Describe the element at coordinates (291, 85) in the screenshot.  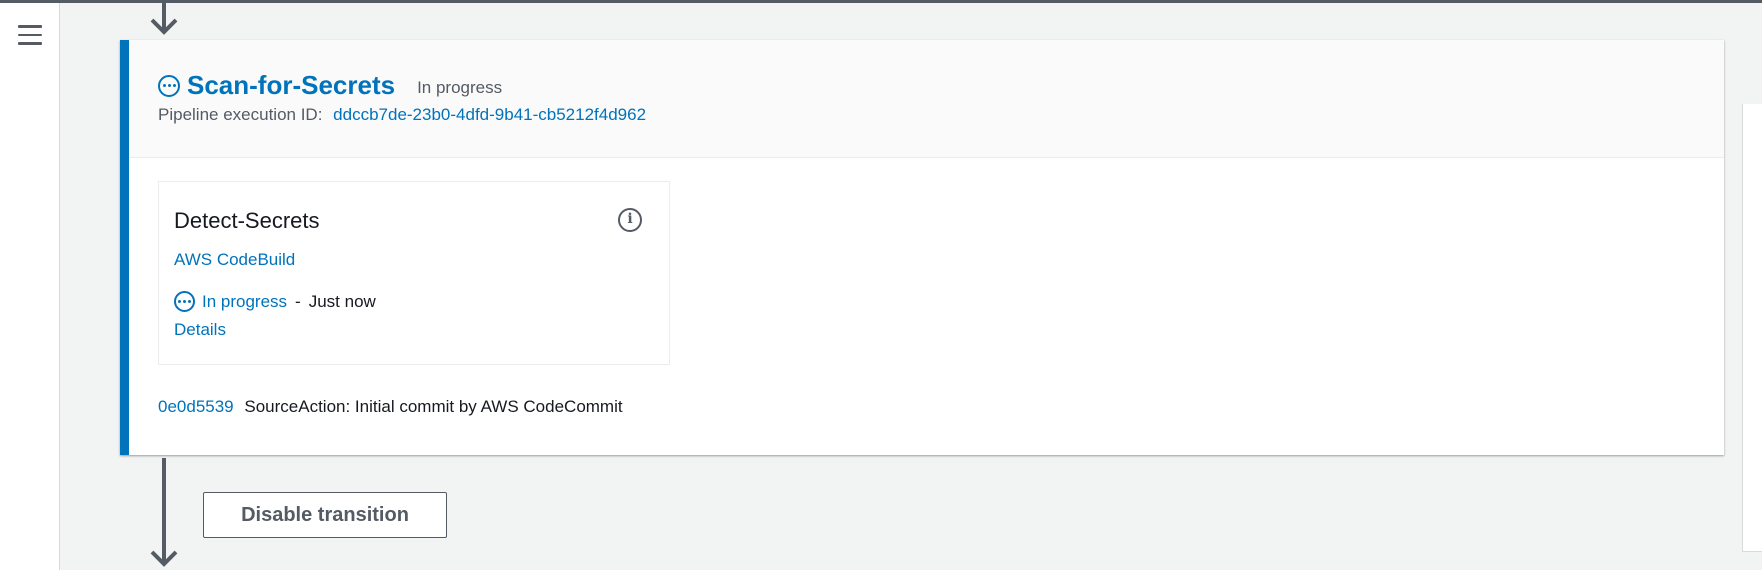
I see `stage-name-link: Scan-for-Secrets` at that location.